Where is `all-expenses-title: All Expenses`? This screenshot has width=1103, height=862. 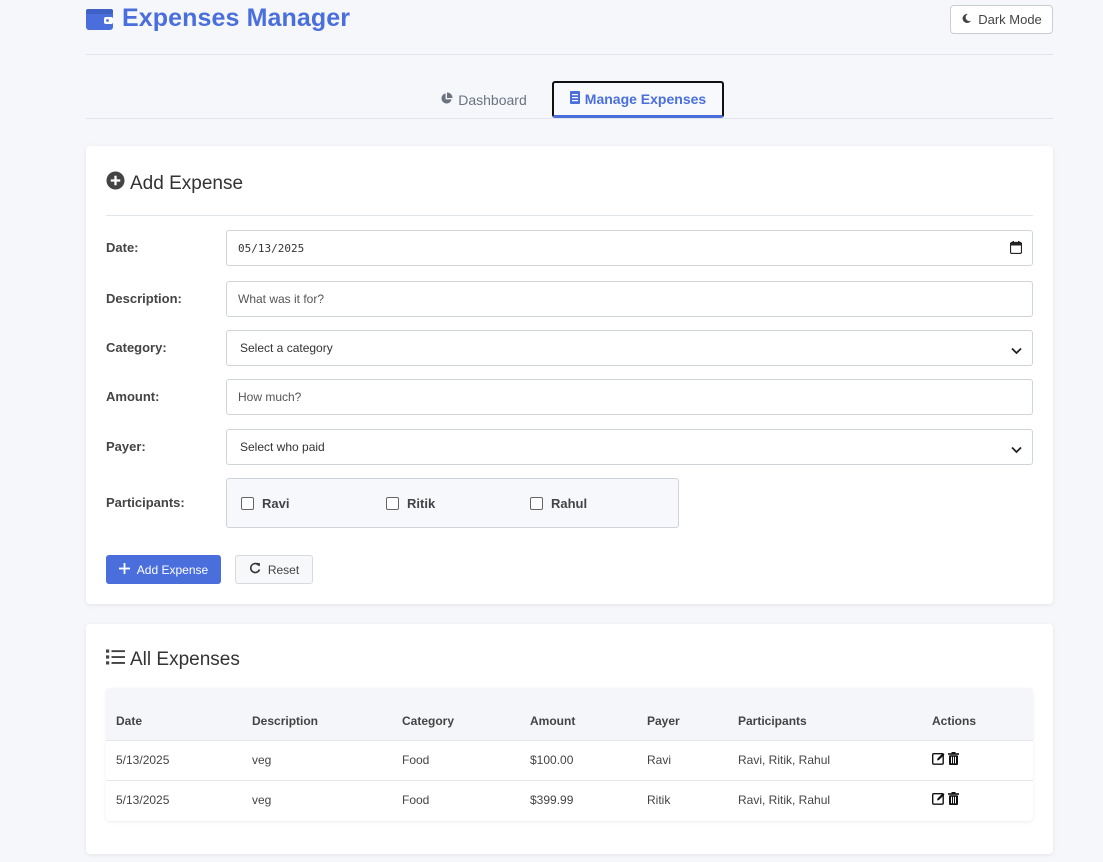
all-expenses-title: All Expenses is located at coordinates (185, 659).